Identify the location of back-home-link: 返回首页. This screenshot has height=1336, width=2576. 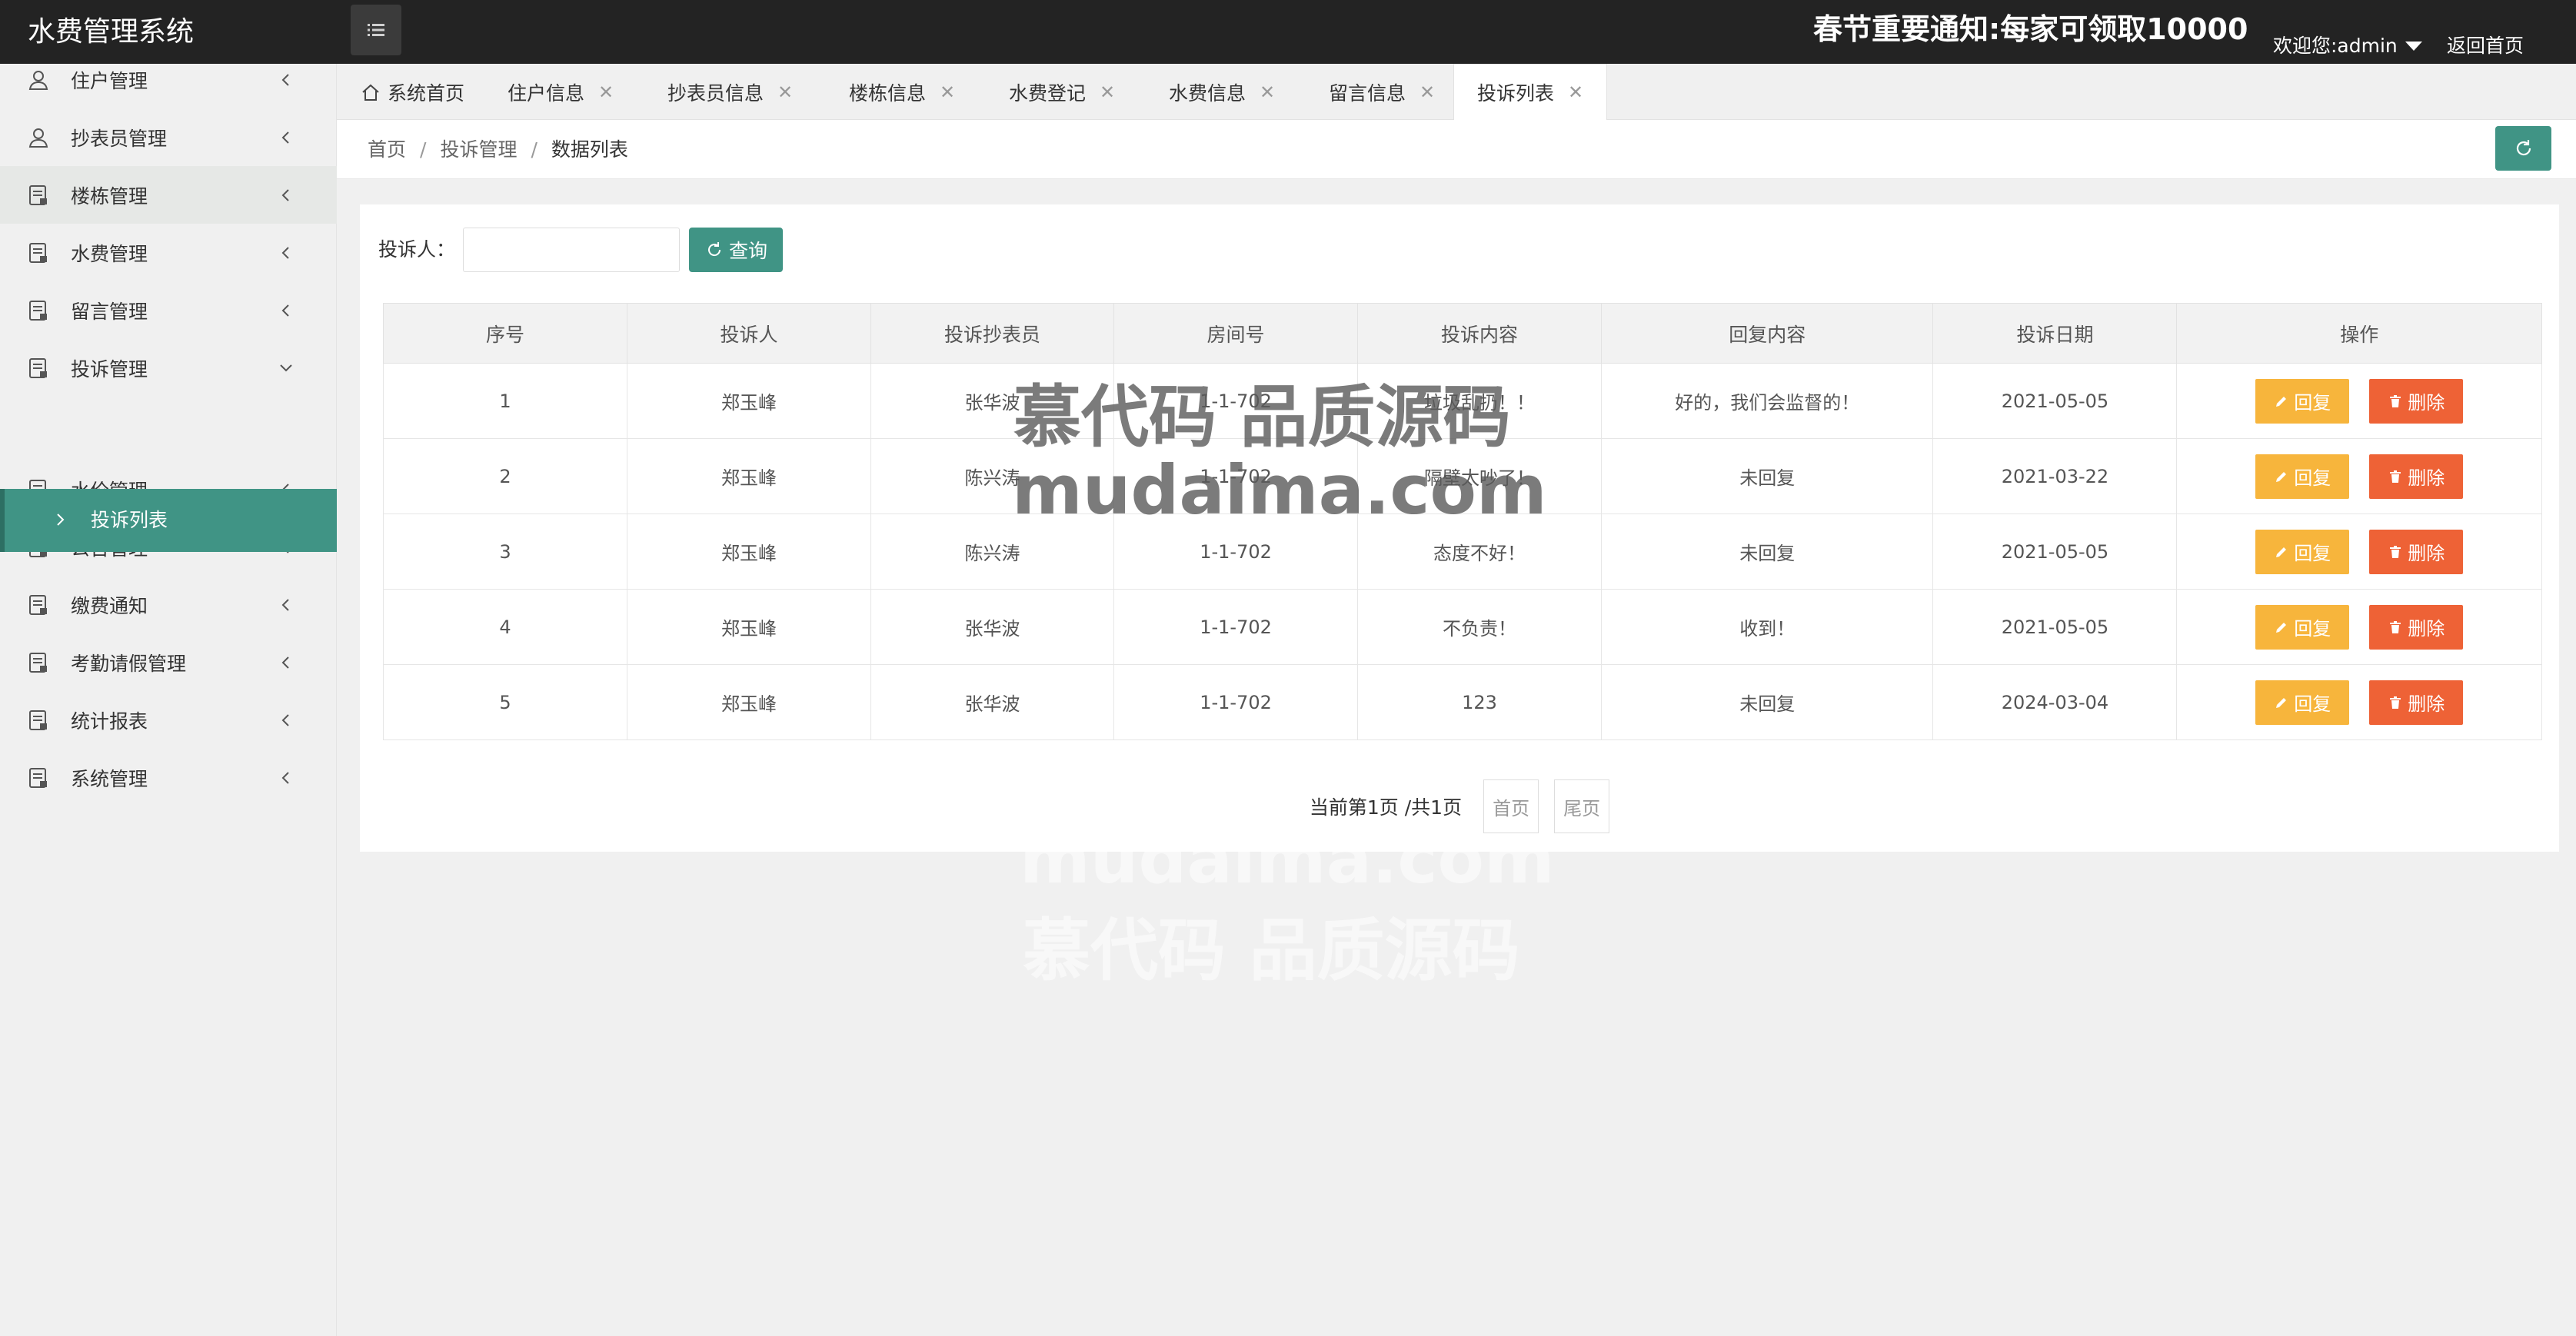
(2485, 32).